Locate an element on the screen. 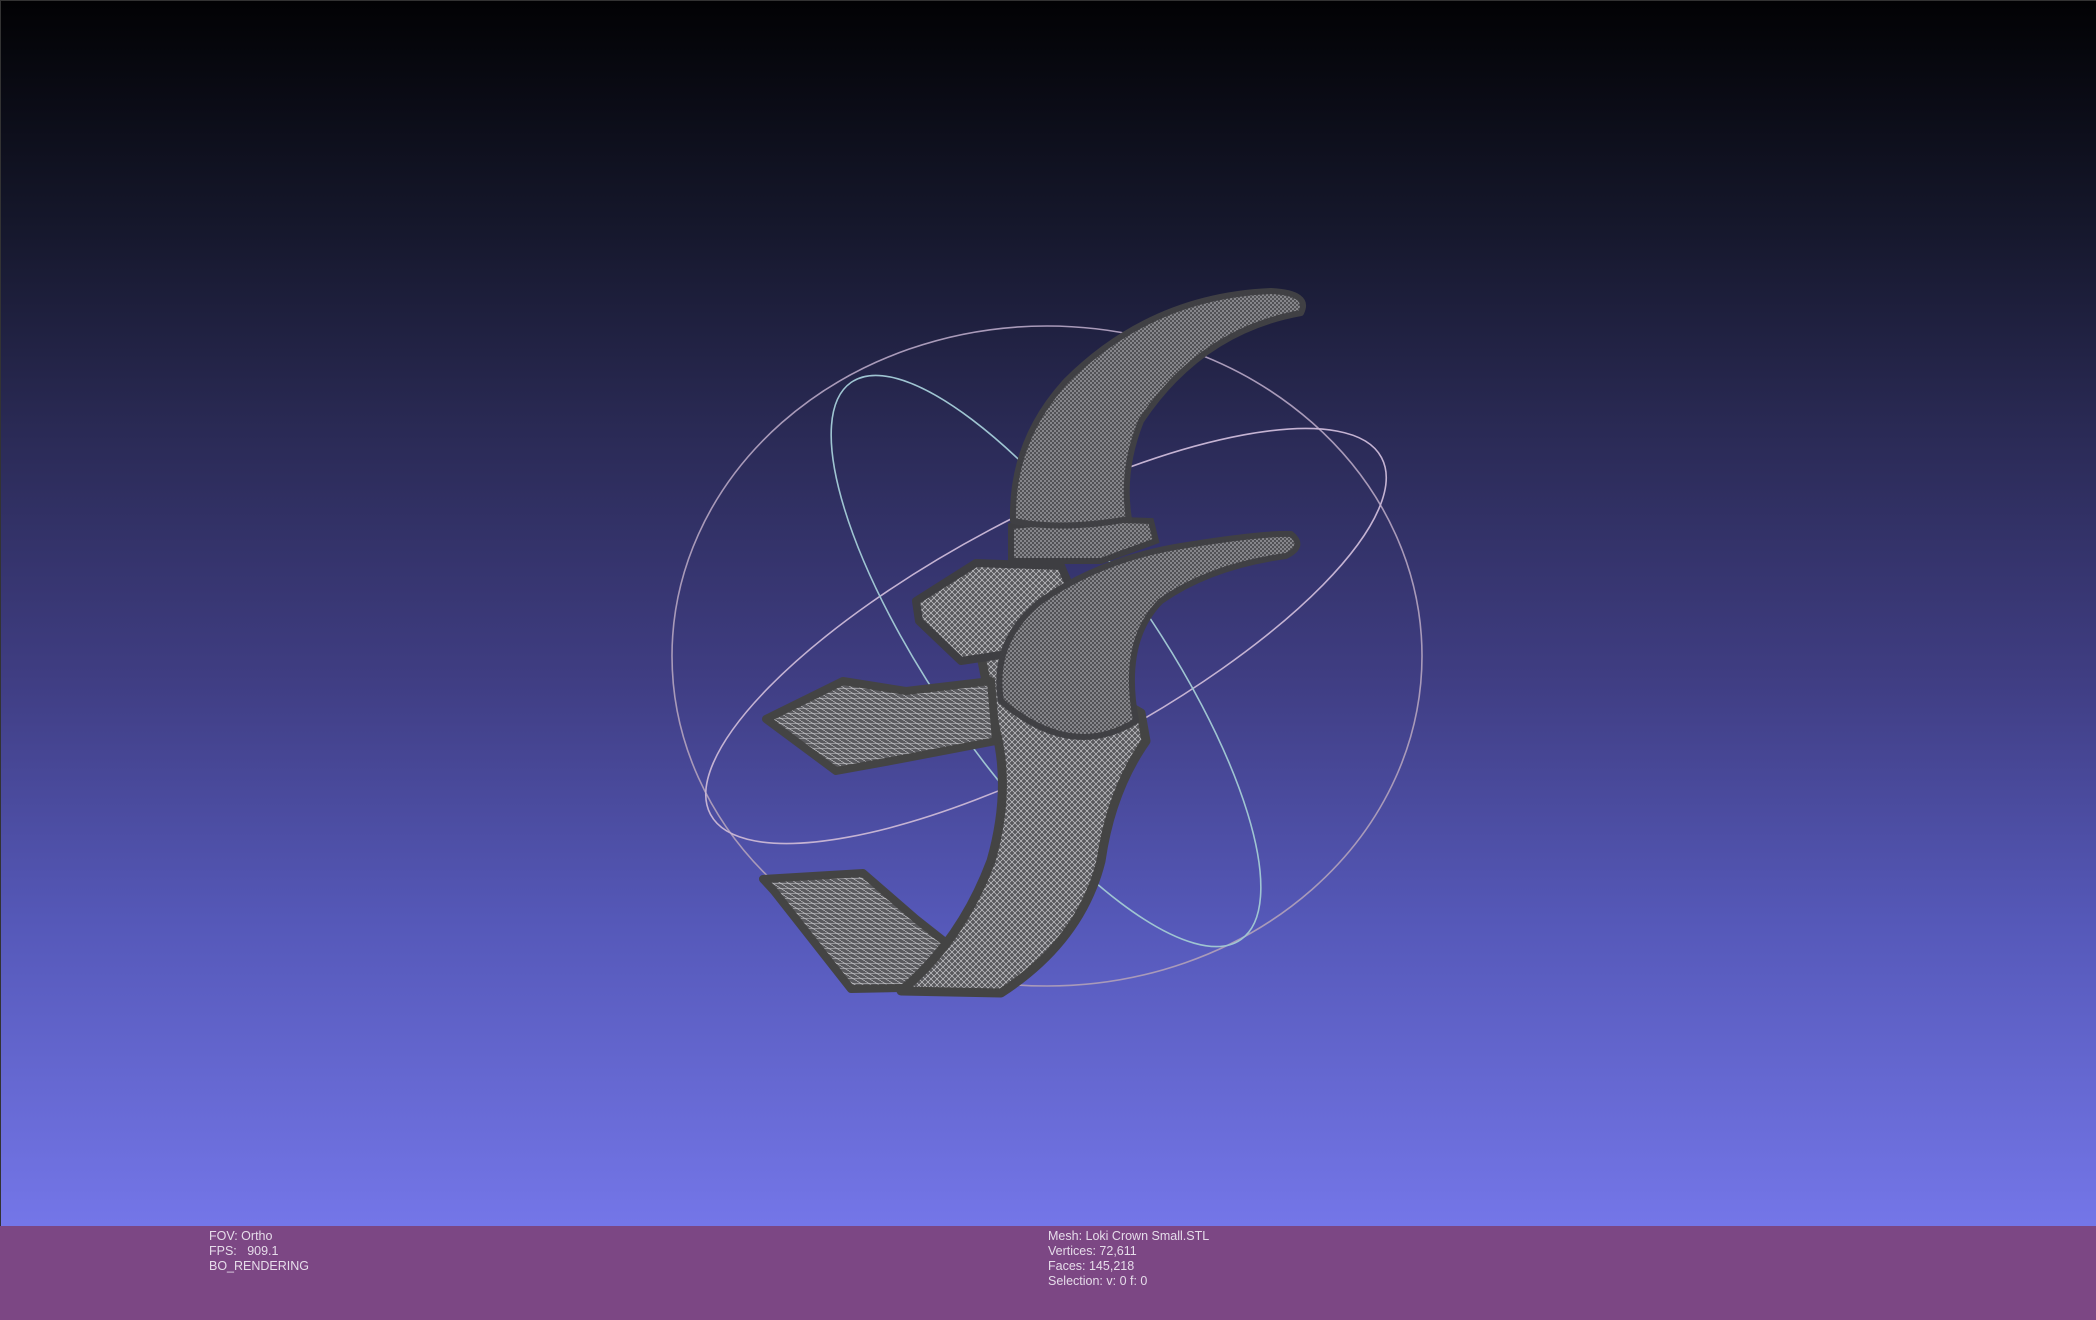 This screenshot has height=1320, width=2096. fov-label: FOV: Ortho is located at coordinates (241, 1236).